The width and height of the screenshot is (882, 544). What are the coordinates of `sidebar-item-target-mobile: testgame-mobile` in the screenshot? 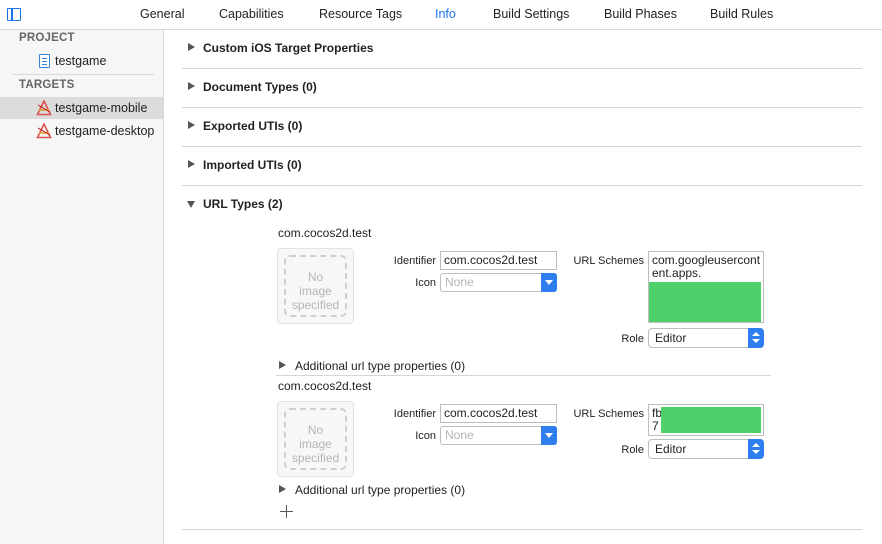 It's located at (81, 108).